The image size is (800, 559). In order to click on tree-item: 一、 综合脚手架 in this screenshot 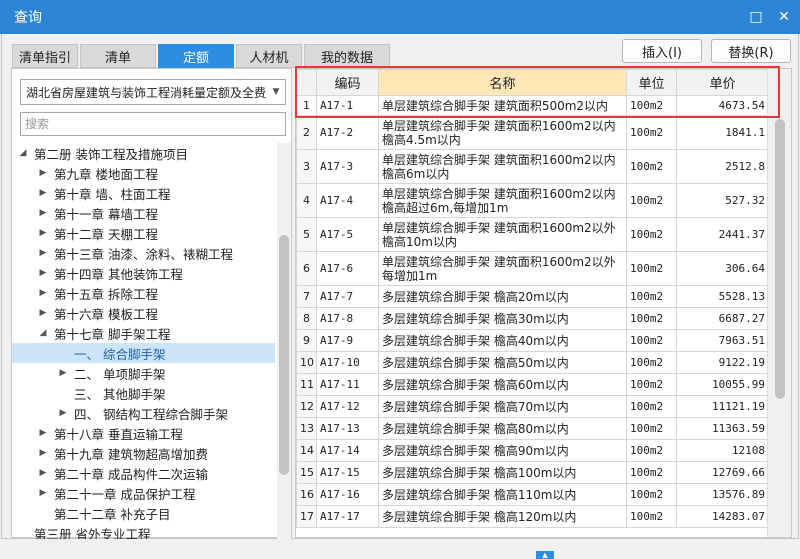, I will do `click(143, 353)`.